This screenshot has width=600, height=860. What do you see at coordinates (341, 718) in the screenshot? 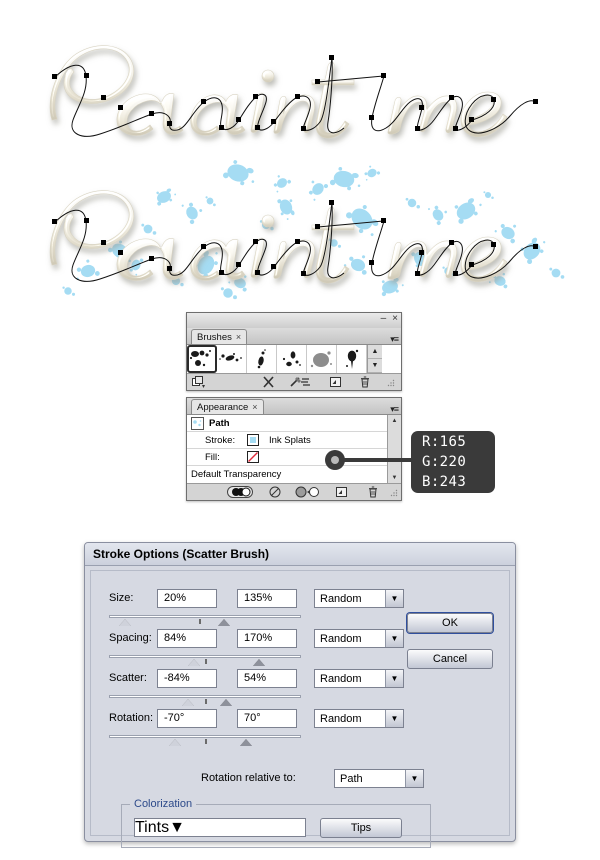
I see `rotation-mode-value: Random` at bounding box center [341, 718].